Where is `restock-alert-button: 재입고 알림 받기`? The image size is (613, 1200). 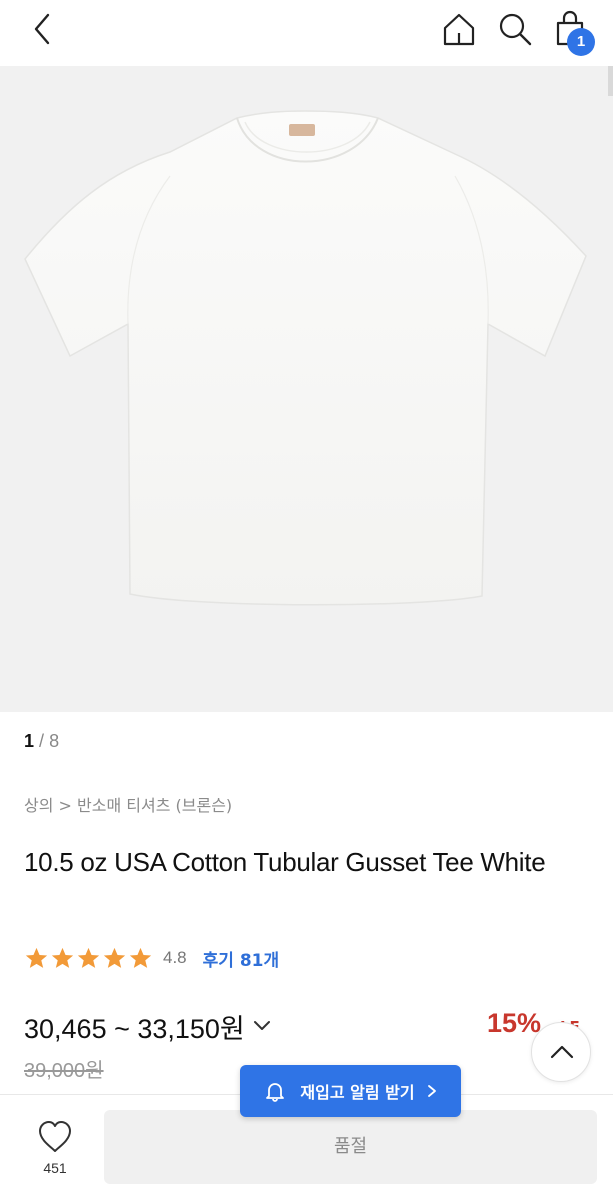
restock-alert-button: 재입고 알림 받기 is located at coordinates (350, 1091).